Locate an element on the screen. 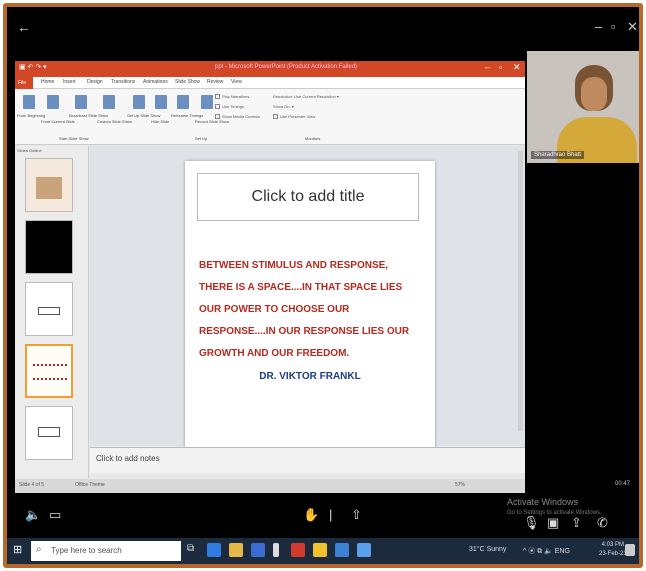 This screenshot has height=571, width=646. captions-icon: ▭ is located at coordinates (55, 515).